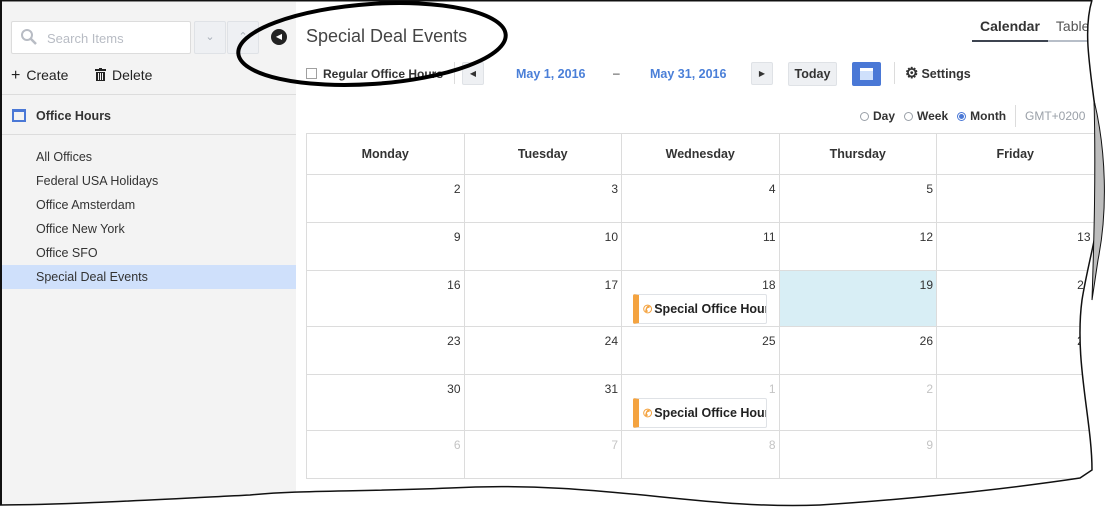 This screenshot has width=1109, height=517. I want to click on list-item: Federal USA Holidays, so click(149, 181).